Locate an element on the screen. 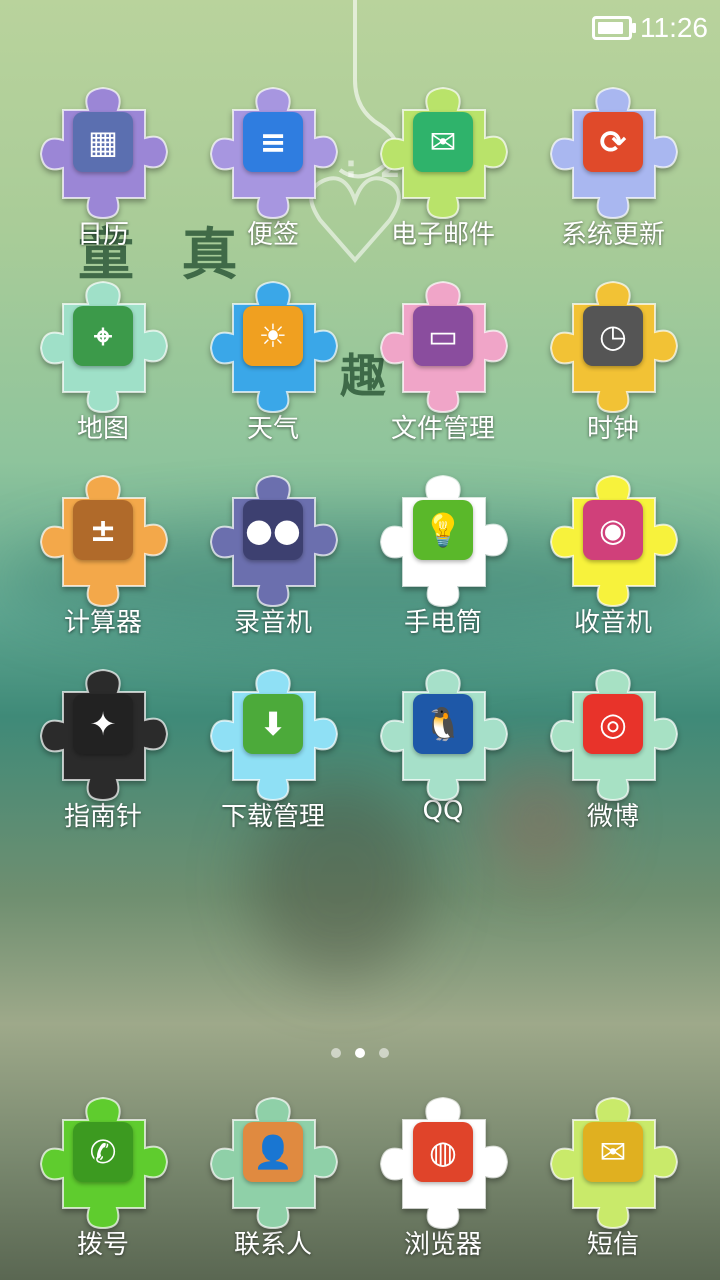 The width and height of the screenshot is (720, 1280). email-icon: ✉ is located at coordinates (443, 150).